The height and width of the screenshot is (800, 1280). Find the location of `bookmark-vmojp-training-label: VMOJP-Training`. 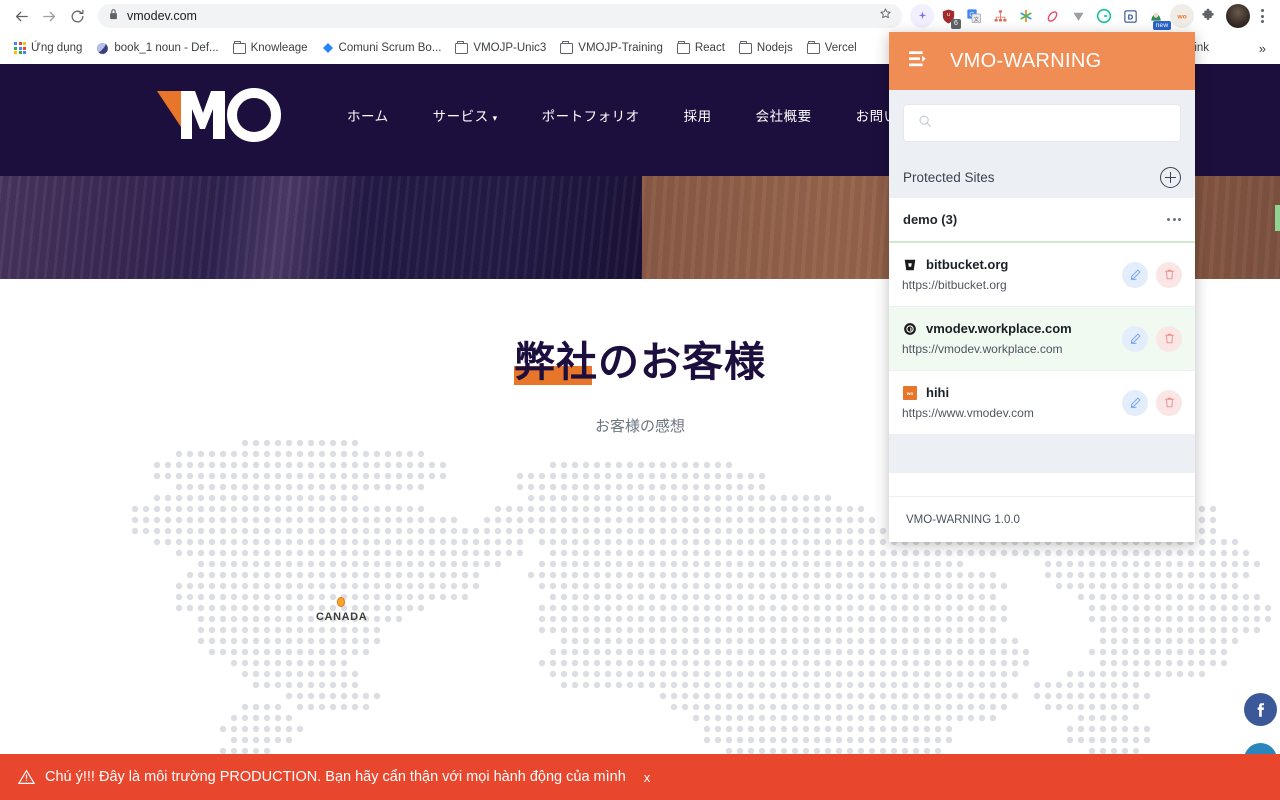

bookmark-vmojp-training-label: VMOJP-Training is located at coordinates (620, 48).